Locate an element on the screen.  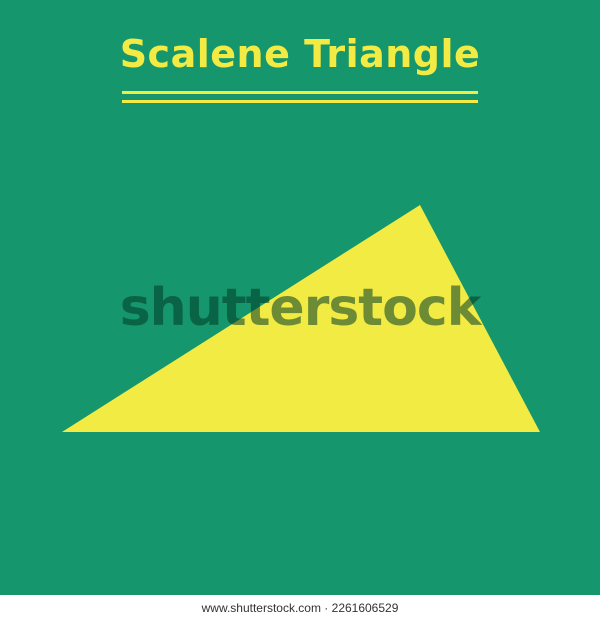
footer-credit: www.shutterstock.com · 2261606529 is located at coordinates (300, 608).